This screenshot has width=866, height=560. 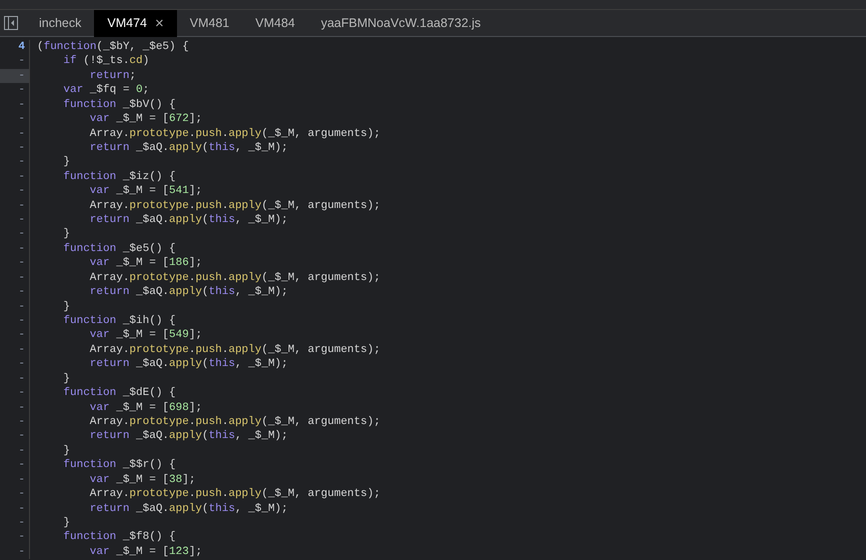 I want to click on code-line: function _$iz() {, so click(x=119, y=177).